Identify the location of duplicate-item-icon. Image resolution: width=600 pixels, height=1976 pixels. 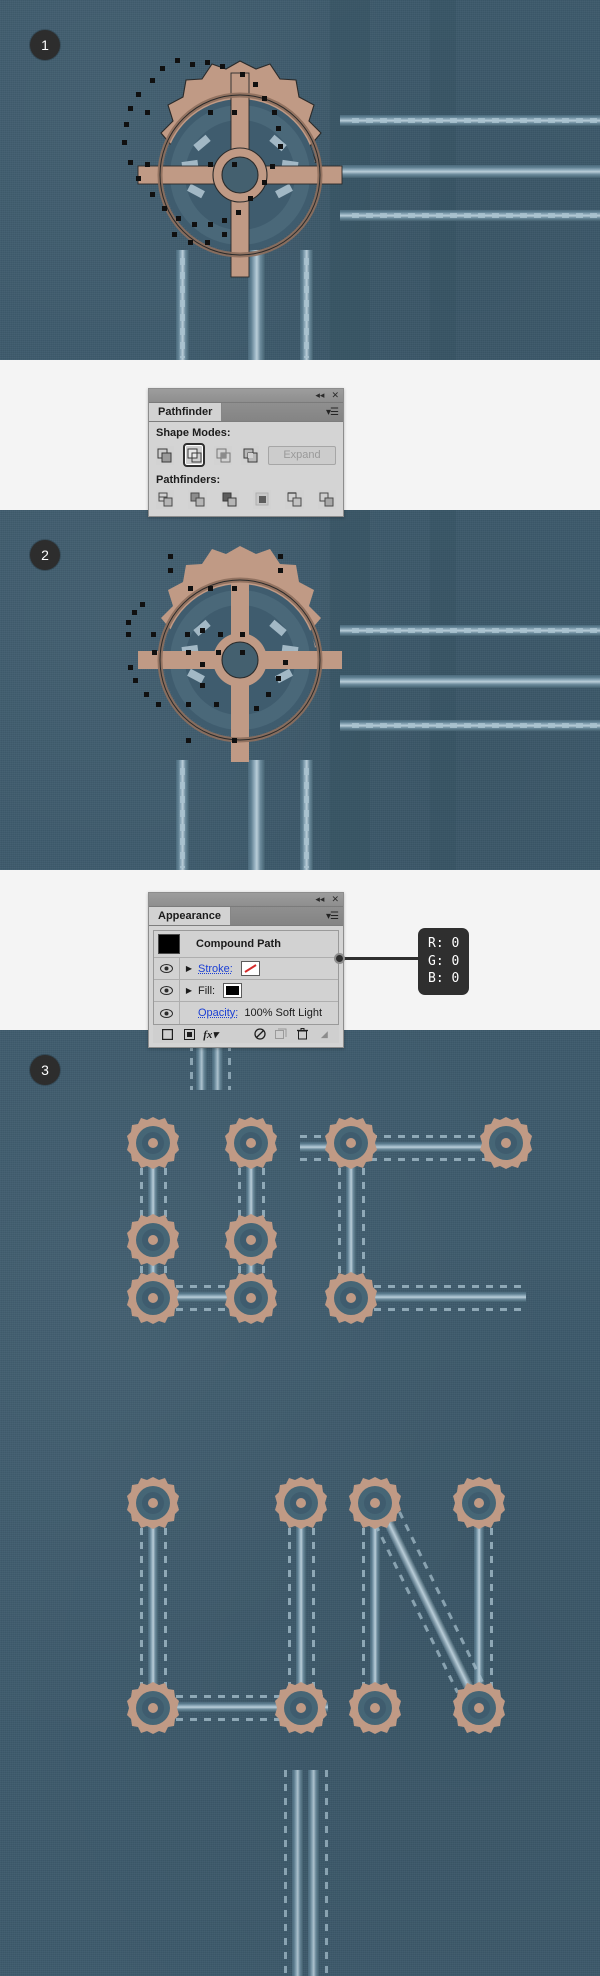
(281, 1034).